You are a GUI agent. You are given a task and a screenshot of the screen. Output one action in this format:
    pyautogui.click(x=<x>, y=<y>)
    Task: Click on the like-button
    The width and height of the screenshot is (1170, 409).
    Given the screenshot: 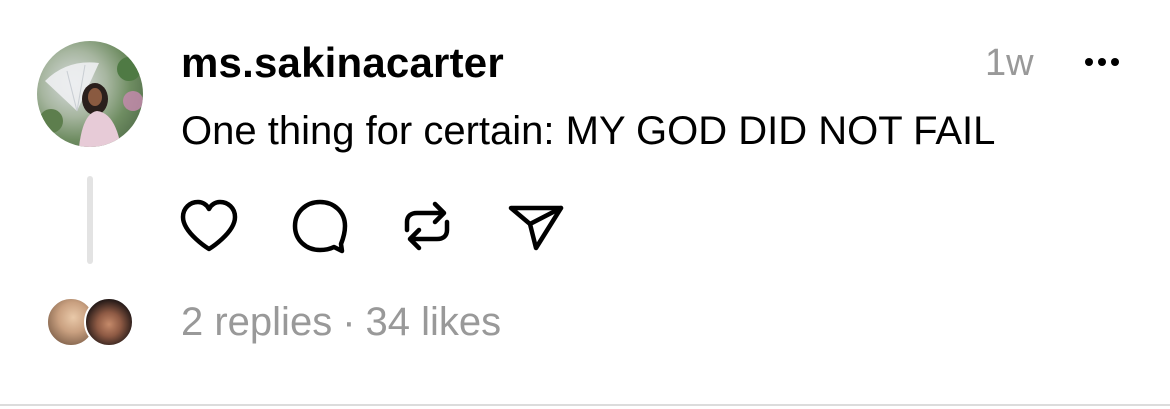 What is the action you would take?
    pyautogui.click(x=209, y=226)
    